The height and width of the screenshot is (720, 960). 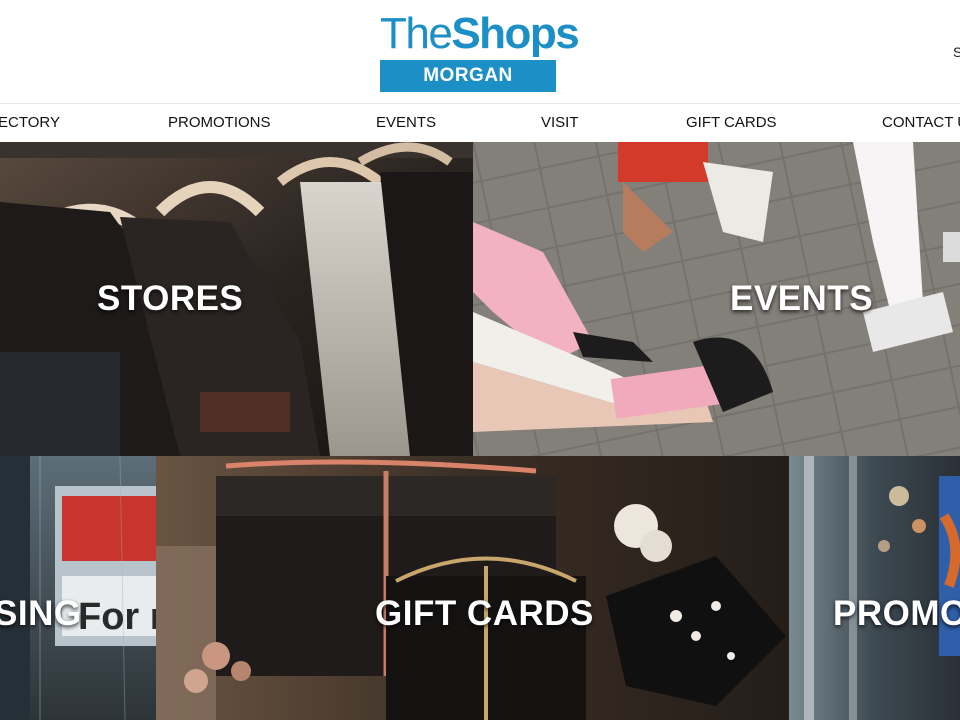 I want to click on tile-promotions-label: PROMO, so click(x=896, y=613).